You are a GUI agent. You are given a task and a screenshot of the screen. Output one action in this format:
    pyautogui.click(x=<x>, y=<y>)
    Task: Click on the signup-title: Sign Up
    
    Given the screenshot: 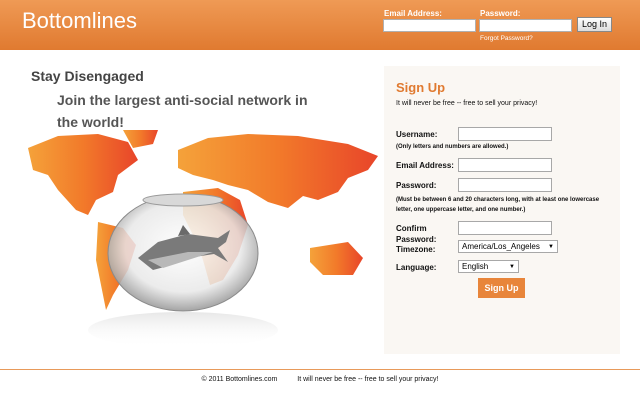 What is the action you would take?
    pyautogui.click(x=421, y=87)
    